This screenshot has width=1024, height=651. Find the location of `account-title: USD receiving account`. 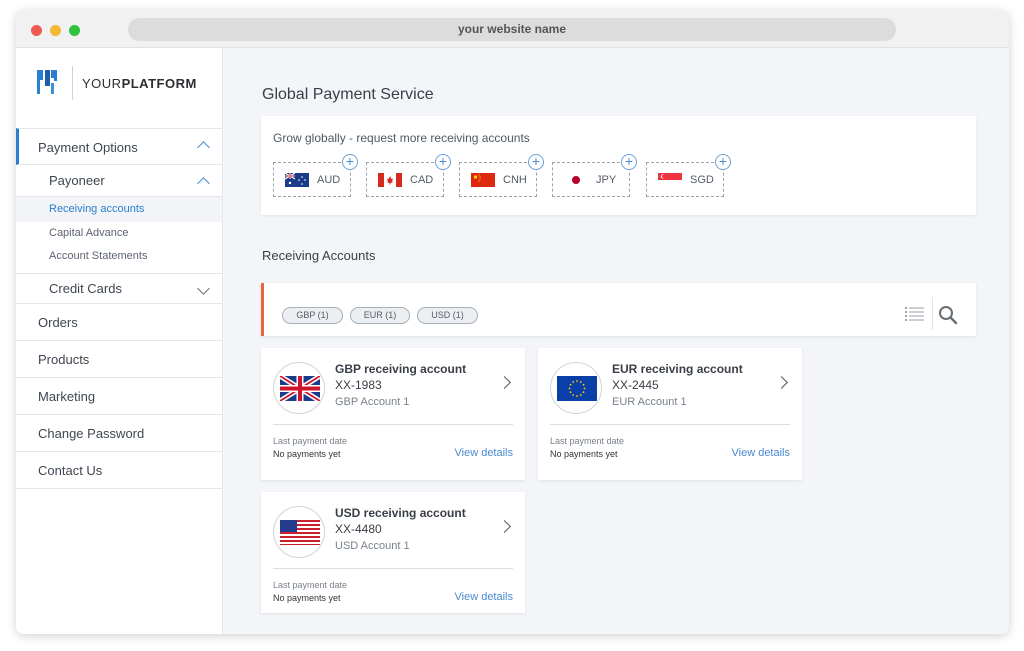

account-title: USD receiving account is located at coordinates (400, 513).